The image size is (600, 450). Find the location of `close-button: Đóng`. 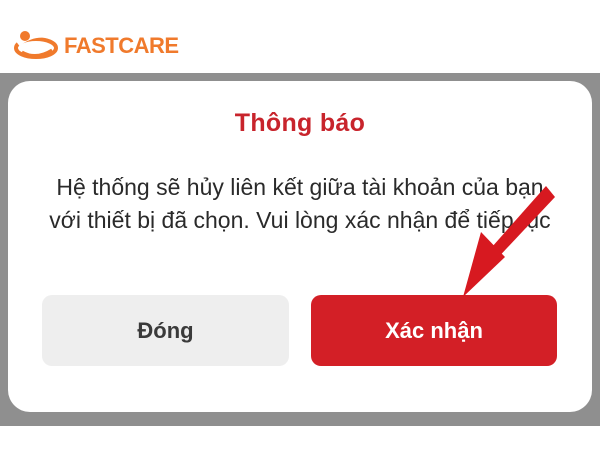

close-button: Đóng is located at coordinates (165, 330).